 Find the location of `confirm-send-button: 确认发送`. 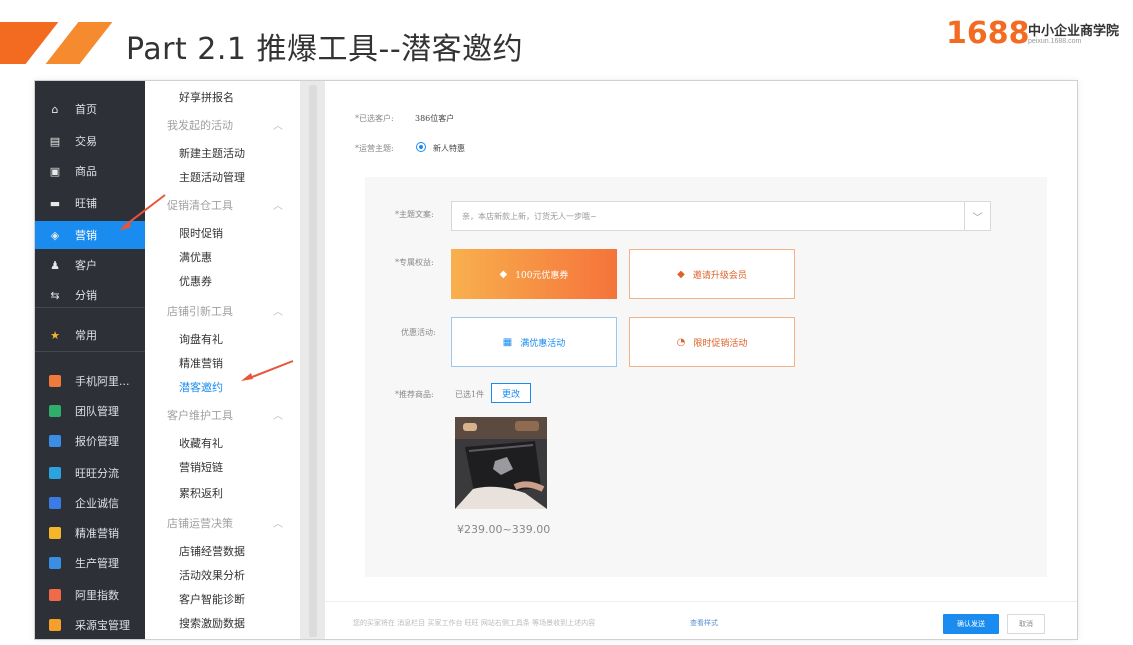

confirm-send-button: 确认发送 is located at coordinates (971, 624).